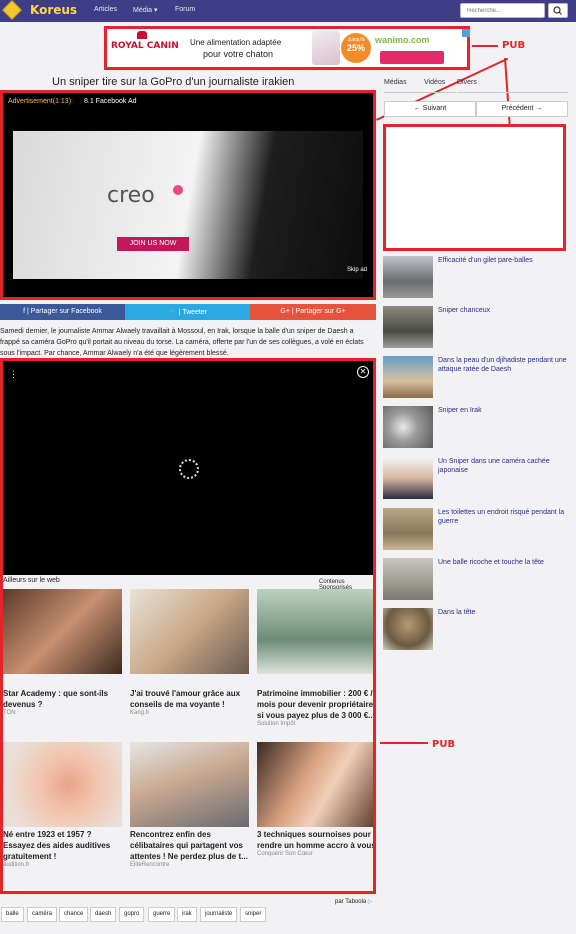 This screenshot has height=934, width=576. What do you see at coordinates (150, 865) in the screenshot?
I see `tile-source: EliteRencontre` at bounding box center [150, 865].